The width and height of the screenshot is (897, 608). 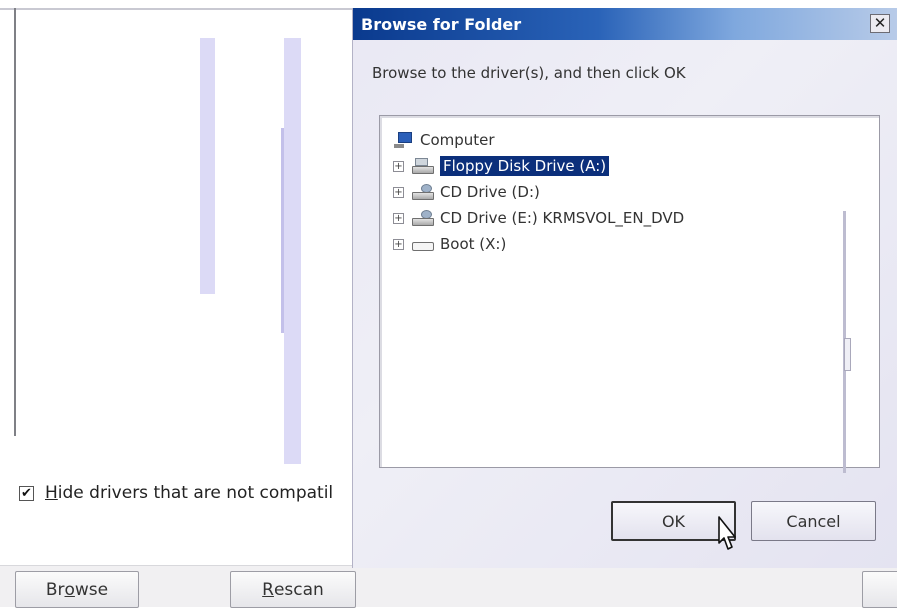 What do you see at coordinates (423, 244) in the screenshot?
I see `hard-drive-icon` at bounding box center [423, 244].